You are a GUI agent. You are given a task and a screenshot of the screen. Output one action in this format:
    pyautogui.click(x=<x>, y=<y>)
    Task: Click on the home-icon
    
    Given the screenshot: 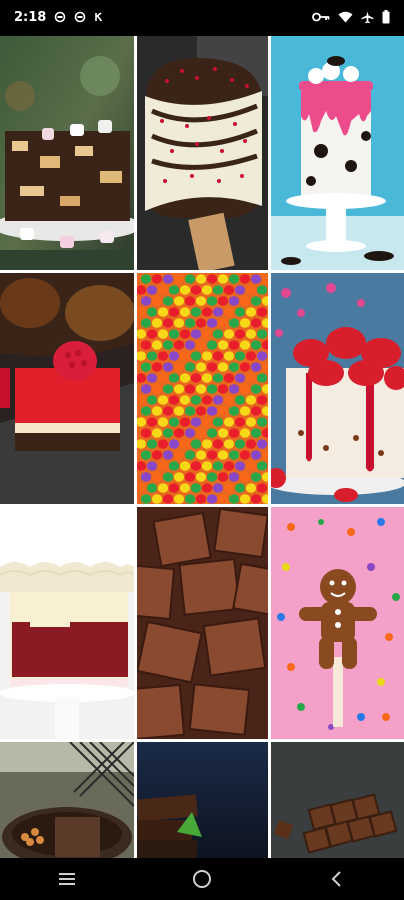 What is the action you would take?
    pyautogui.click(x=202, y=879)
    